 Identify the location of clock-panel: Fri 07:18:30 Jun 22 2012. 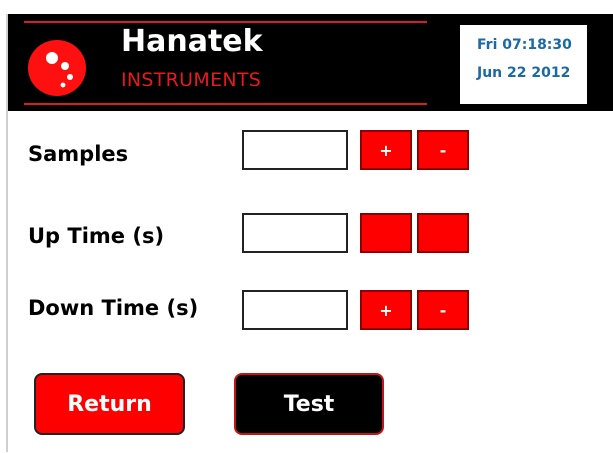
(523, 64).